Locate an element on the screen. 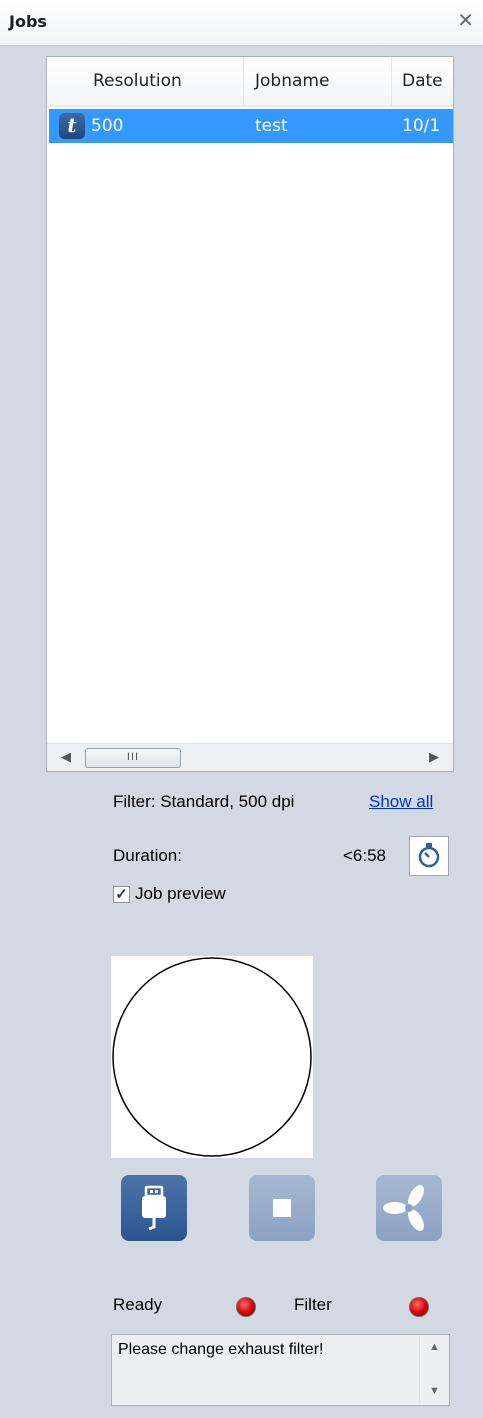 Image resolution: width=483 pixels, height=1418 pixels. timer-icon is located at coordinates (429, 855).